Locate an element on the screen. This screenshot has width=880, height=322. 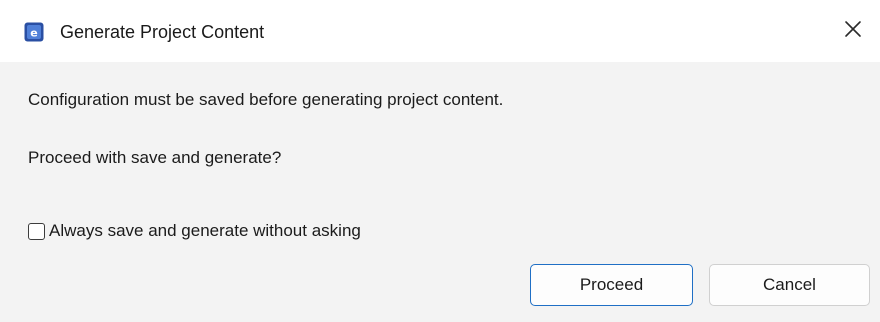
close-button is located at coordinates (853, 31).